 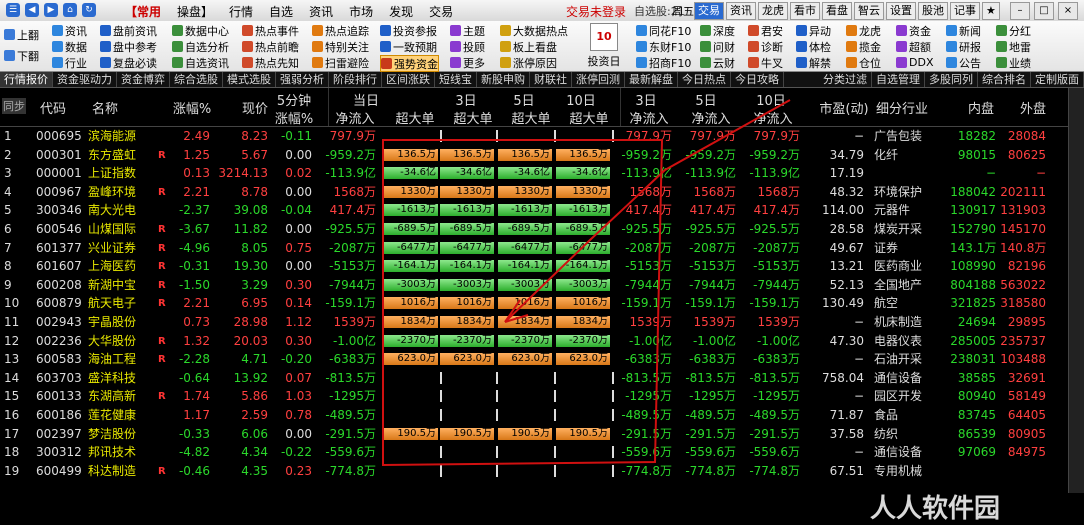 I want to click on ribbon-limit-reason-button: 涨停原因, so click(x=534, y=62).